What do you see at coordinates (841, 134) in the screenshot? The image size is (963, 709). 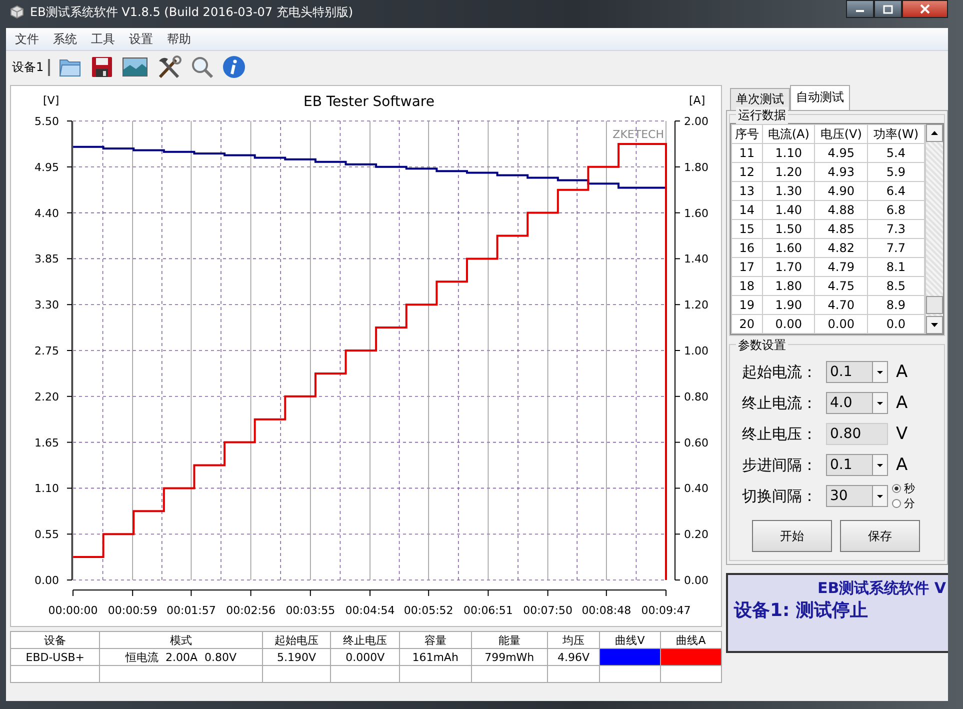 I see `column-header: 电压(V)` at bounding box center [841, 134].